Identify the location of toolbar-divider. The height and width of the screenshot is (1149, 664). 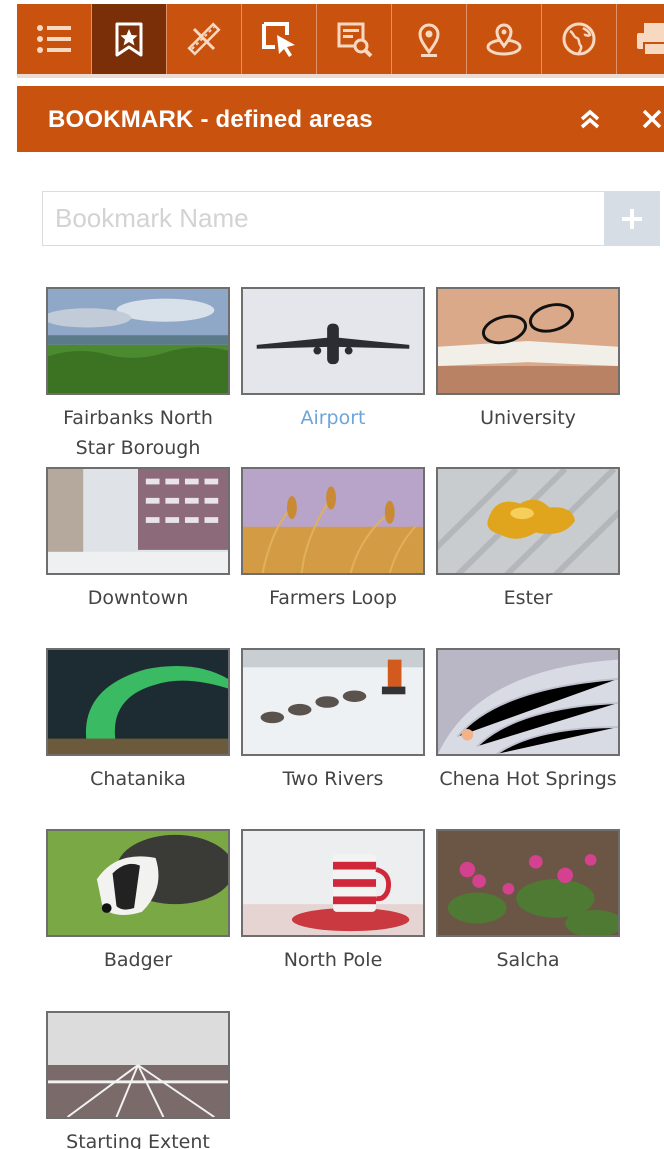
(340, 76).